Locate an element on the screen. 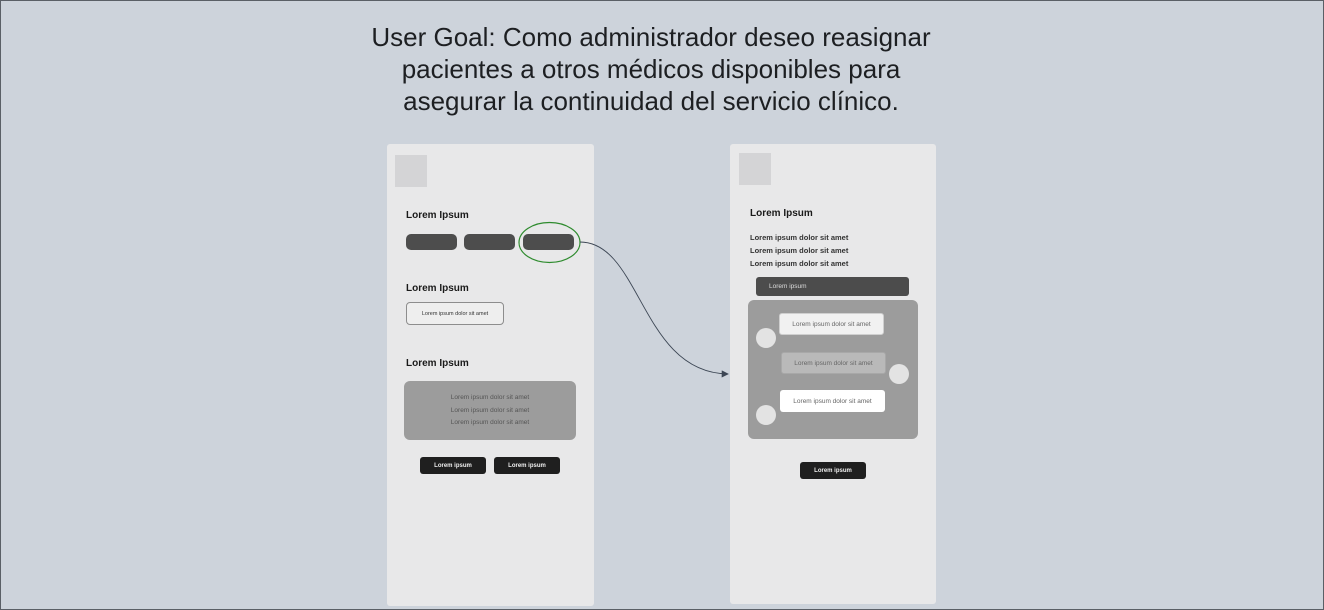 The height and width of the screenshot is (610, 1324). flow-connector is located at coordinates (623, 299).